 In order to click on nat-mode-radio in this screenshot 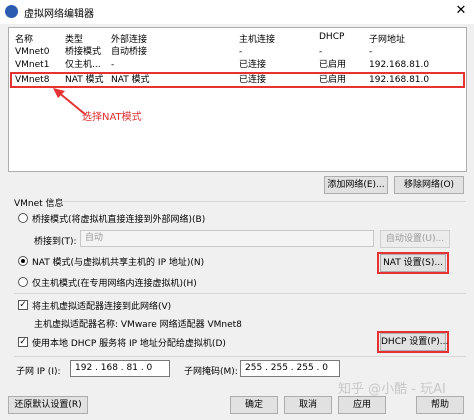, I will do `click(23, 261)`.